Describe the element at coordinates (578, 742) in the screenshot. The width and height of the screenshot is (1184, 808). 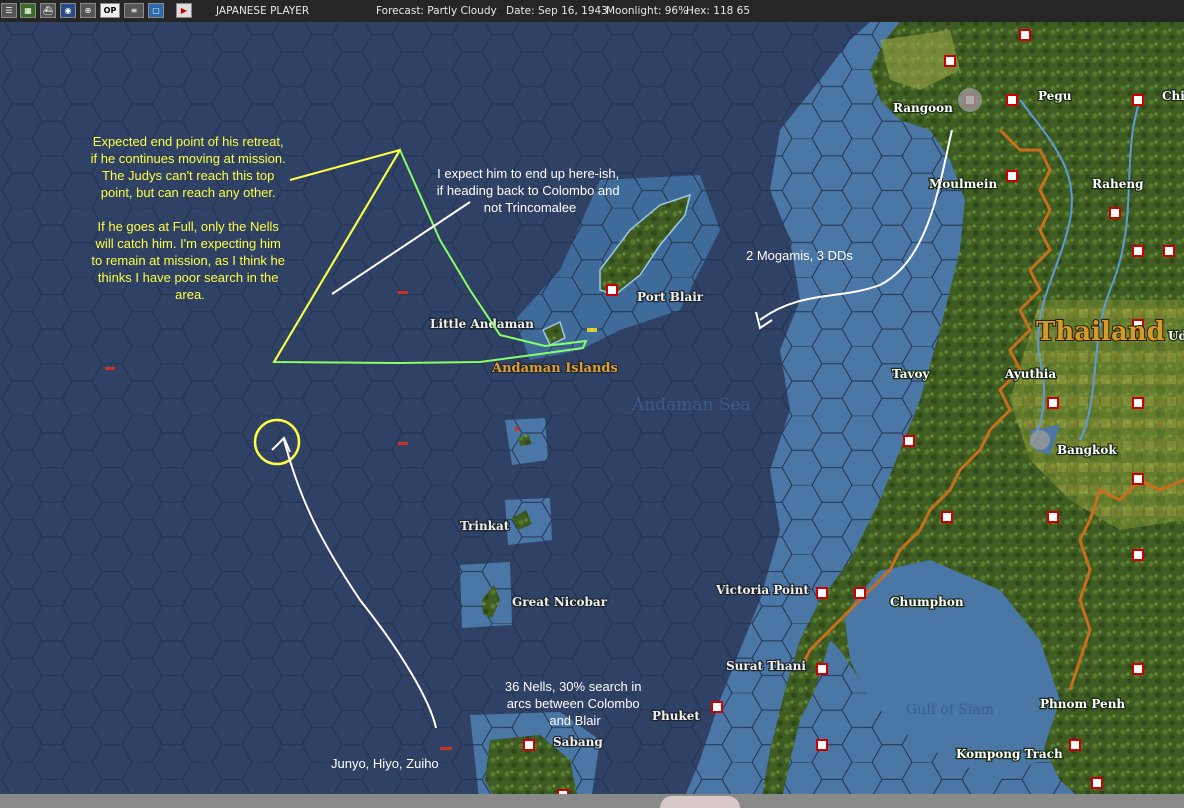
I see `label-sabang: Sabang` at that location.